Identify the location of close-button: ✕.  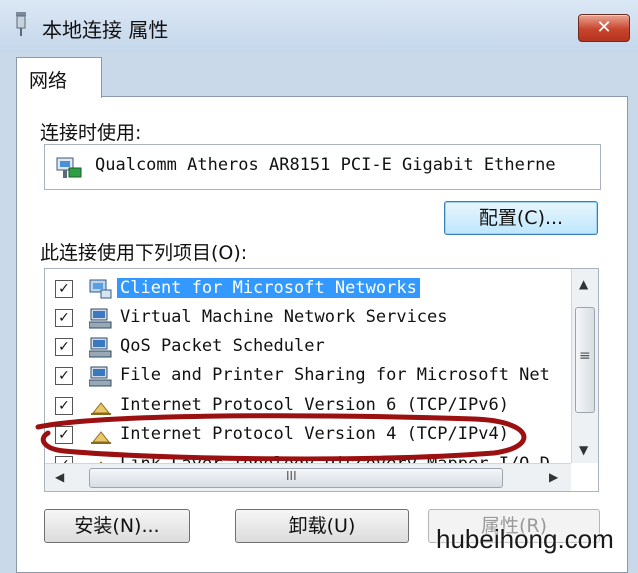
(604, 28).